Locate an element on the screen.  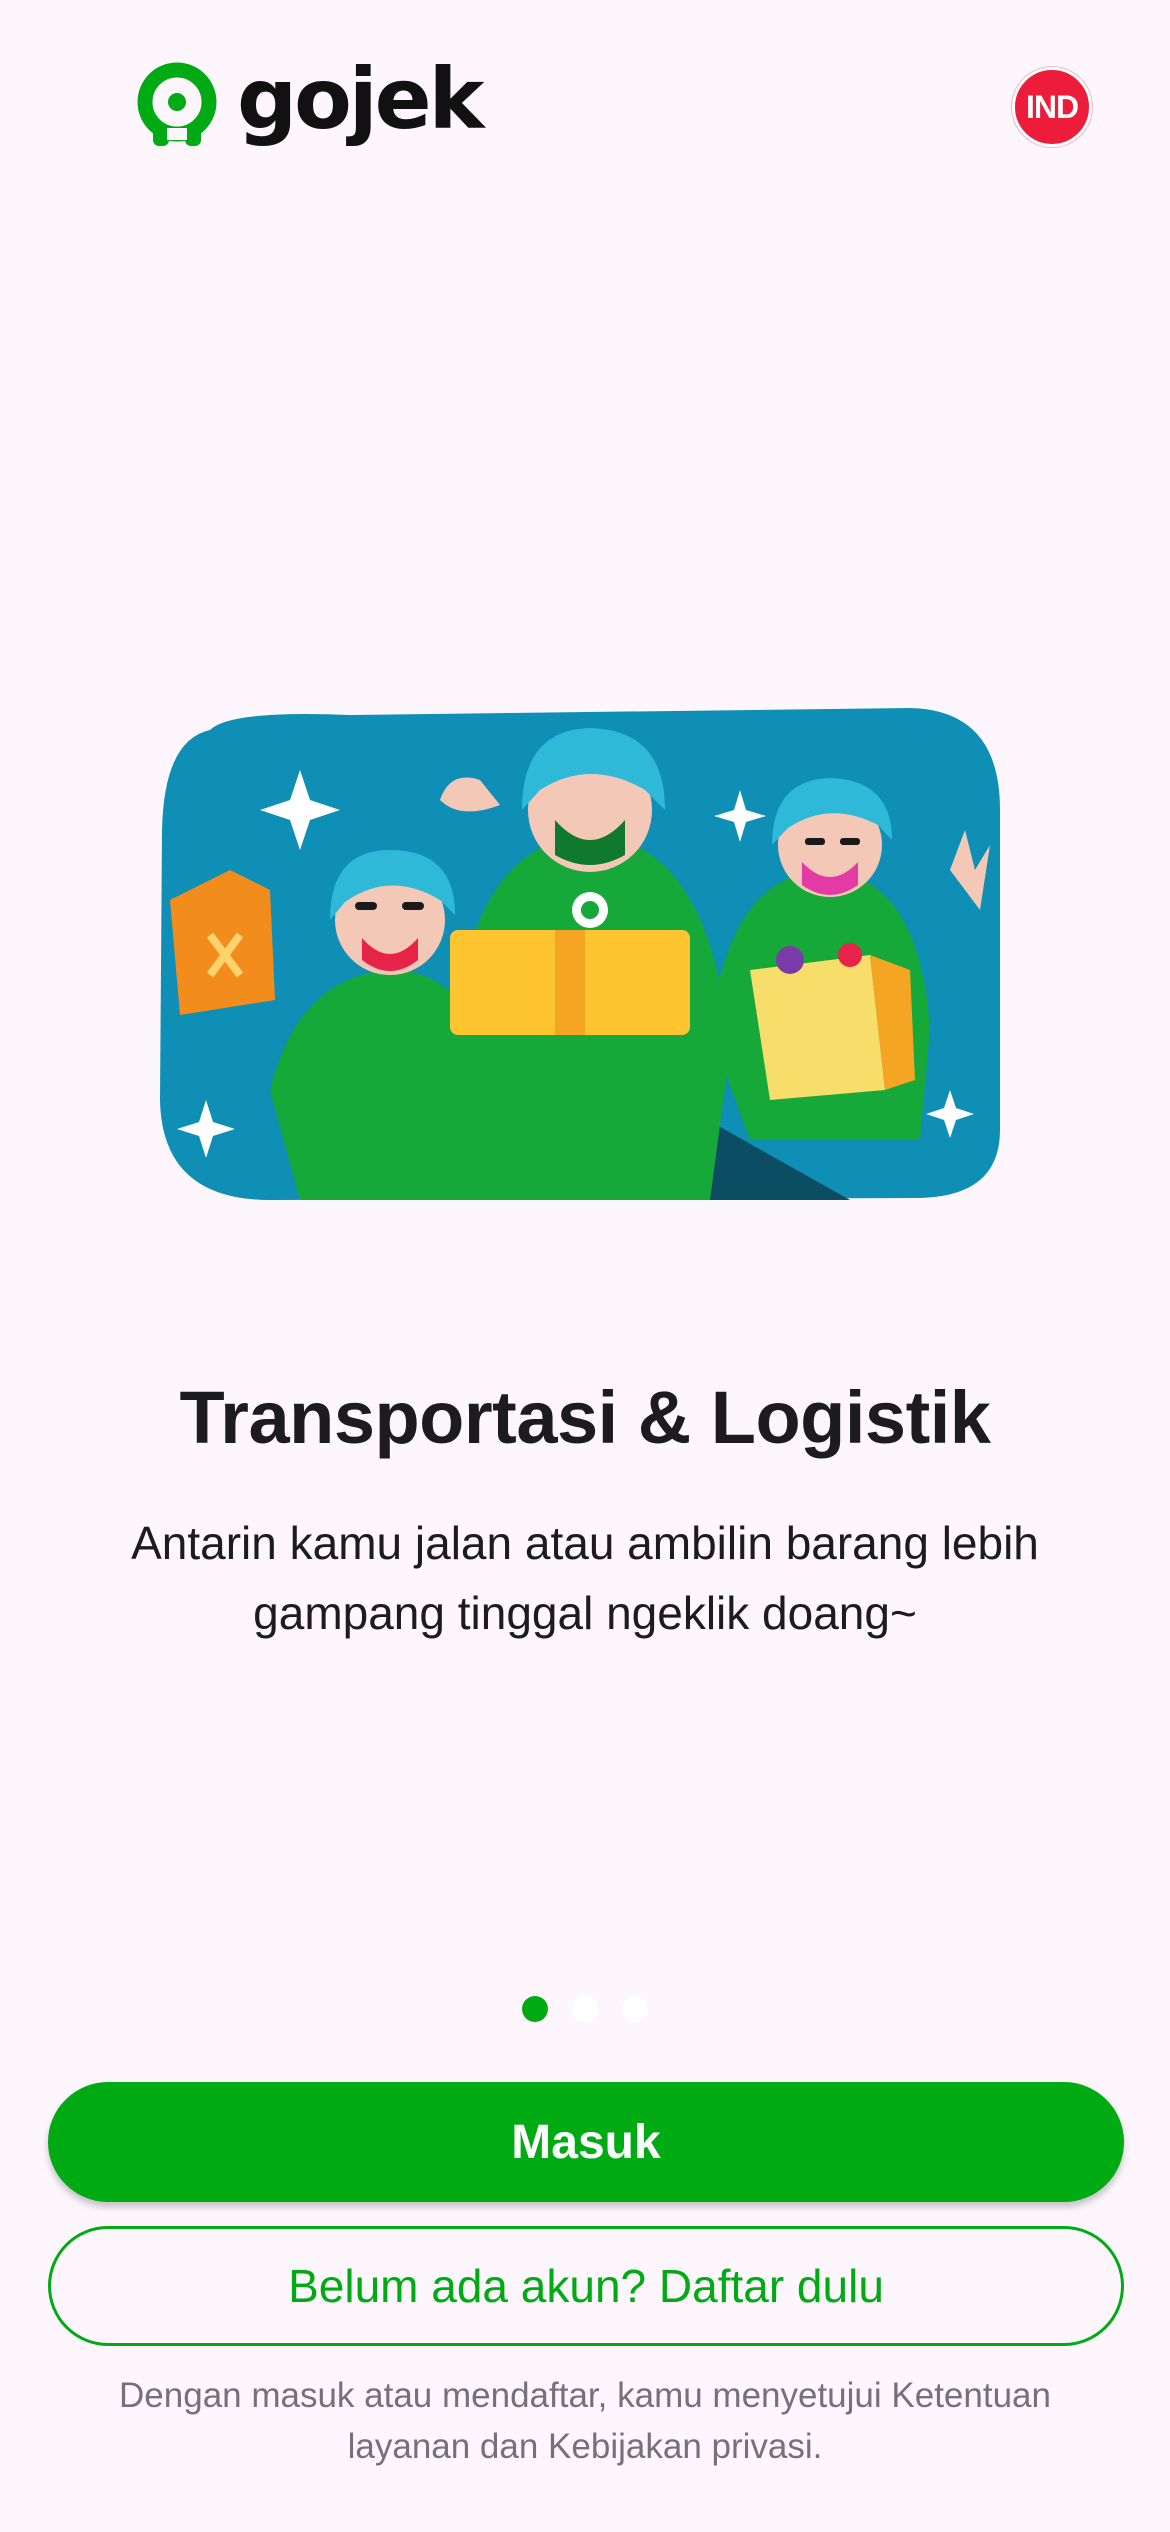
login-button: Masuk is located at coordinates (586, 2142).